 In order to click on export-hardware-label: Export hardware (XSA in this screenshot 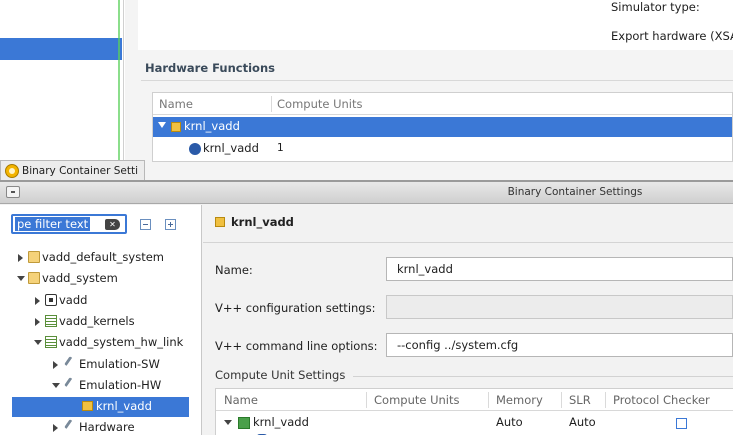, I will do `click(672, 36)`.